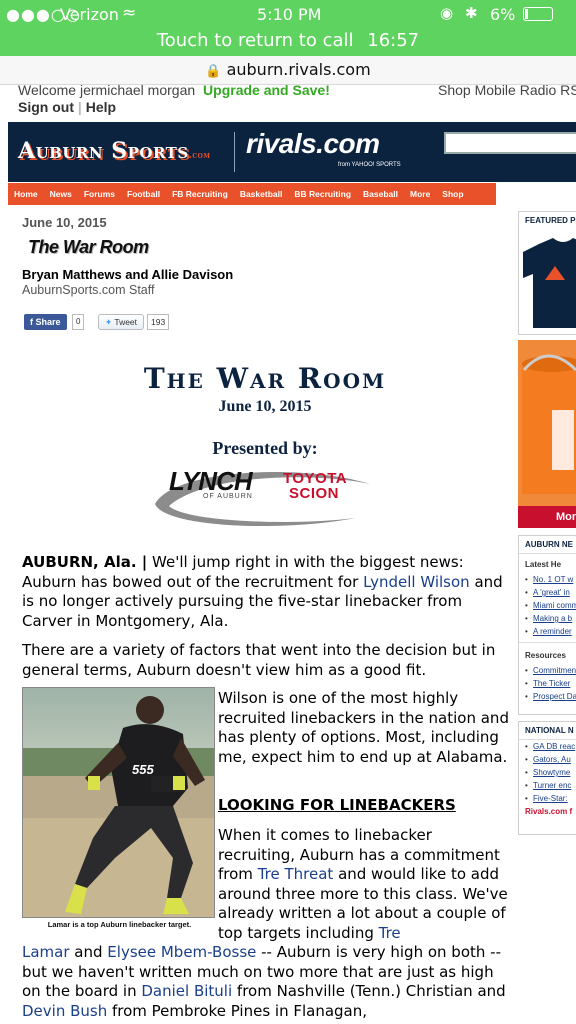 This screenshot has width=576, height=1024. Describe the element at coordinates (393, 40) in the screenshot. I see `call-duration: 16:57` at that location.